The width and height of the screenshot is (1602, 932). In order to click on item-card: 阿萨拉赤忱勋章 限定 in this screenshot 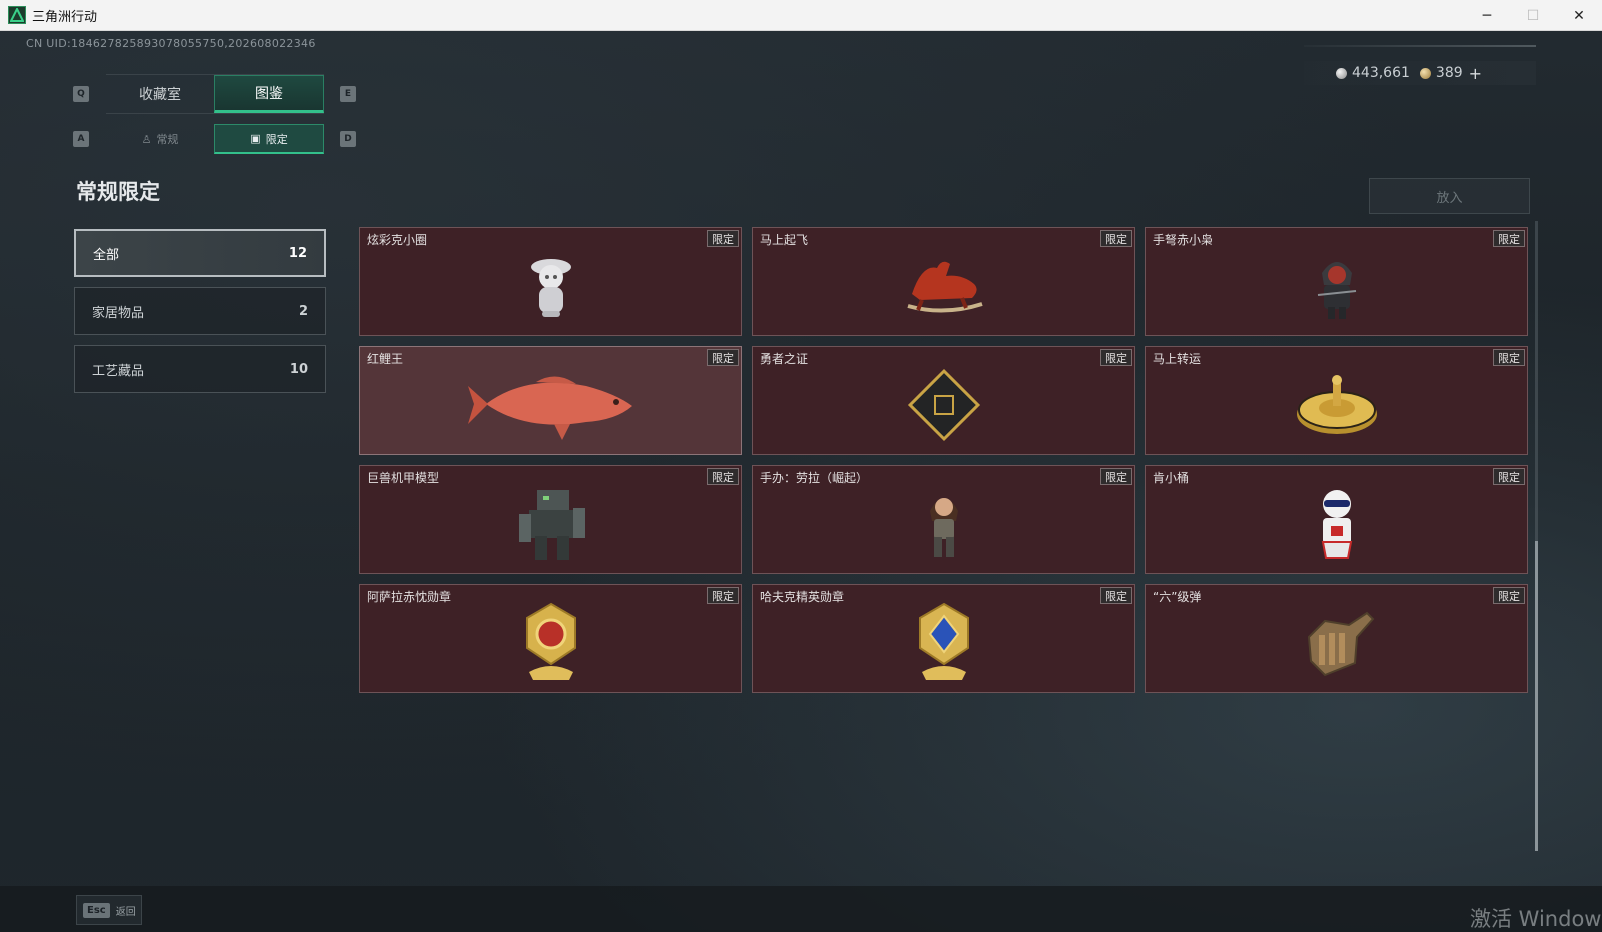, I will do `click(550, 638)`.